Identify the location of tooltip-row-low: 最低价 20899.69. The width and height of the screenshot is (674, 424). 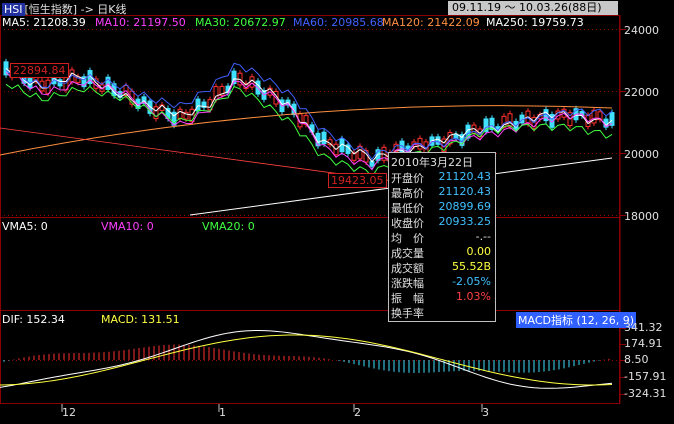
(442, 207).